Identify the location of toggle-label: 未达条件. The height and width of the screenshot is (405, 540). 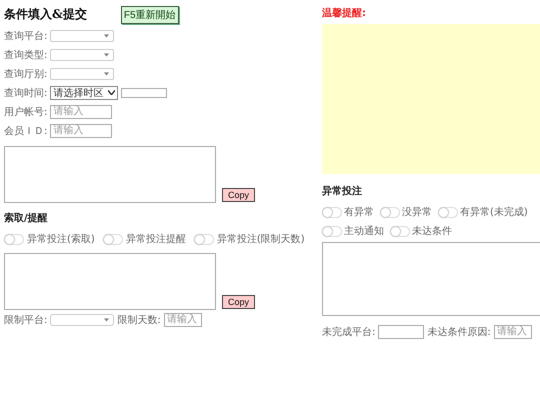
(432, 231).